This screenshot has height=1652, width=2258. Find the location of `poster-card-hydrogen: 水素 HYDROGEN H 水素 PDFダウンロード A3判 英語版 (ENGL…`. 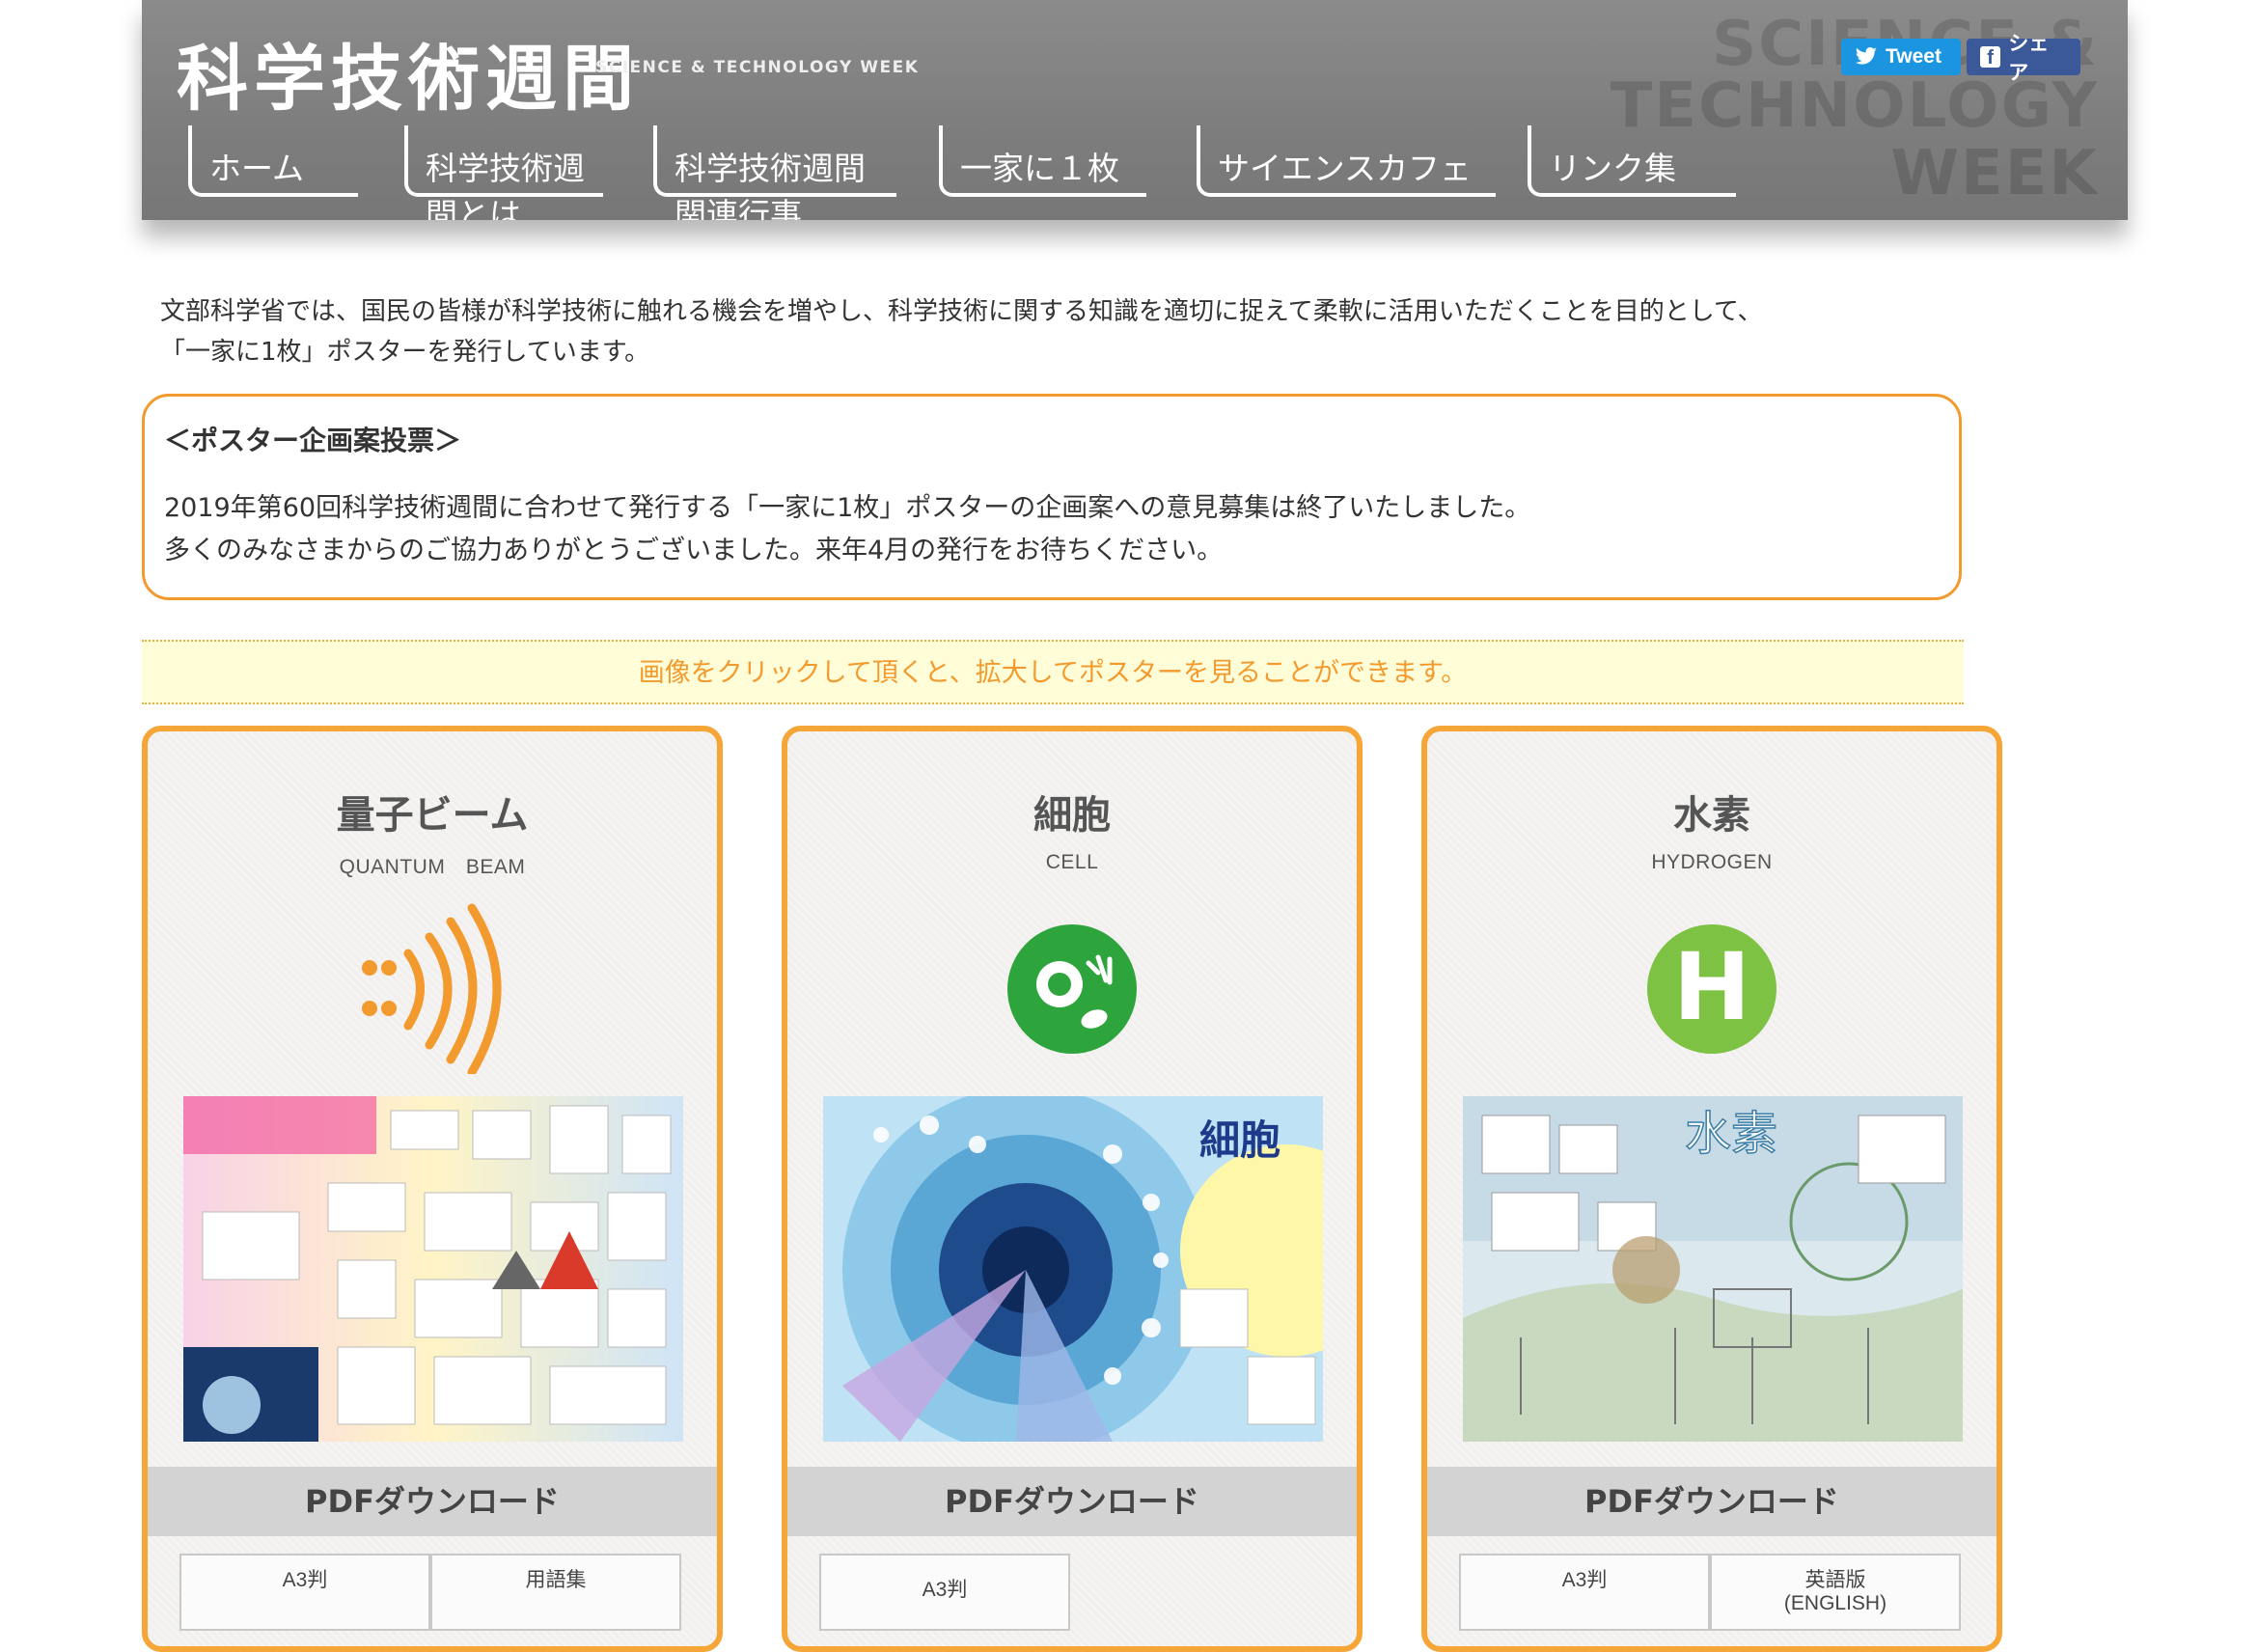

poster-card-hydrogen: 水素 HYDROGEN H 水素 PDFダウンロード A3判 英語版 (ENGL… is located at coordinates (1712, 1189).